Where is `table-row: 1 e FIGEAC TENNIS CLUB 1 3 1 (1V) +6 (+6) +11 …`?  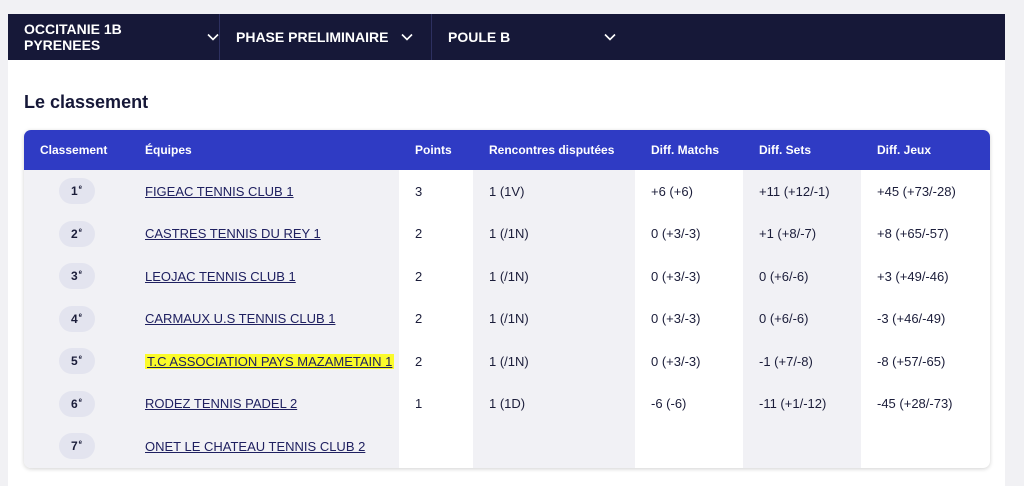
table-row: 1 e FIGEAC TENNIS CLUB 1 3 1 (1V) +6 (+6) +11 … is located at coordinates (507, 191).